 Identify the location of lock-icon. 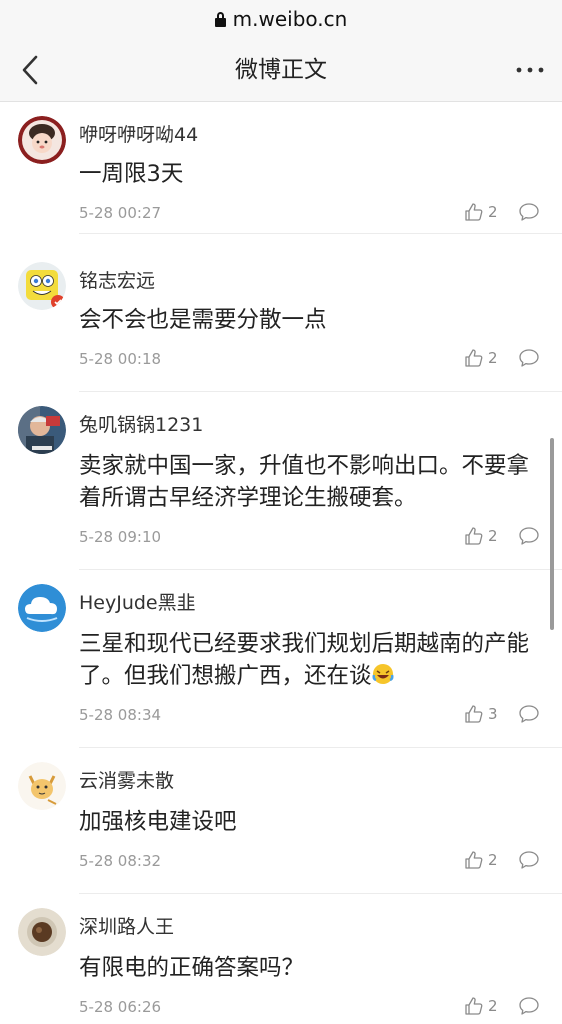
(220, 19).